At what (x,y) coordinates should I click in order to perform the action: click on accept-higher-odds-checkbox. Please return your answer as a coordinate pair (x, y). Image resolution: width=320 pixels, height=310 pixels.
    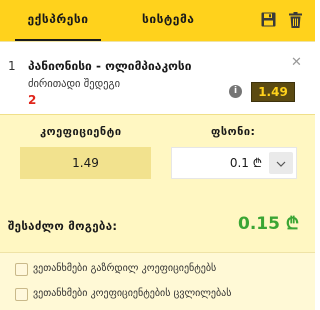
    Looking at the image, I should click on (21, 269).